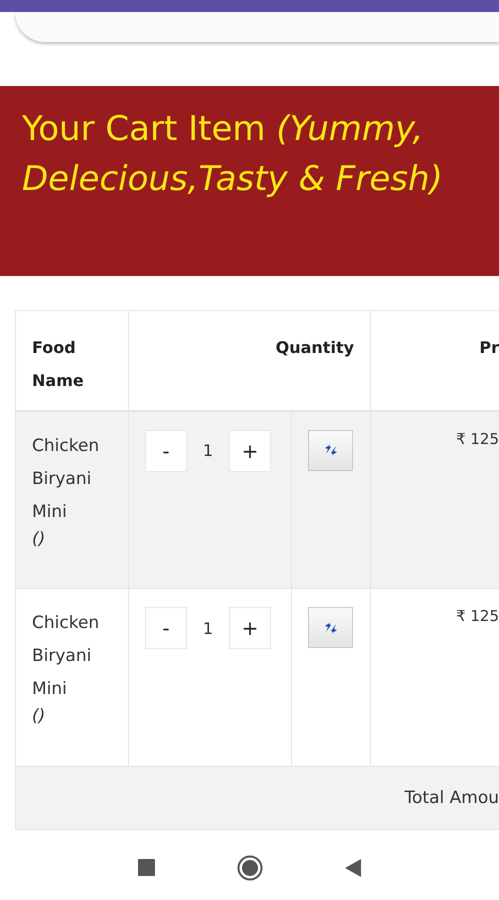  What do you see at coordinates (250, 867) in the screenshot?
I see `home-icon` at bounding box center [250, 867].